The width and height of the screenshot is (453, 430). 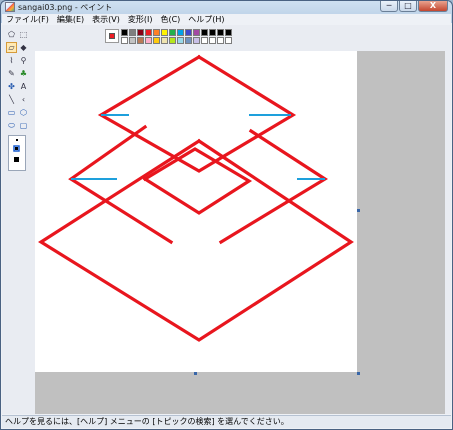 I want to click on swatch-grid, so click(x=176, y=36).